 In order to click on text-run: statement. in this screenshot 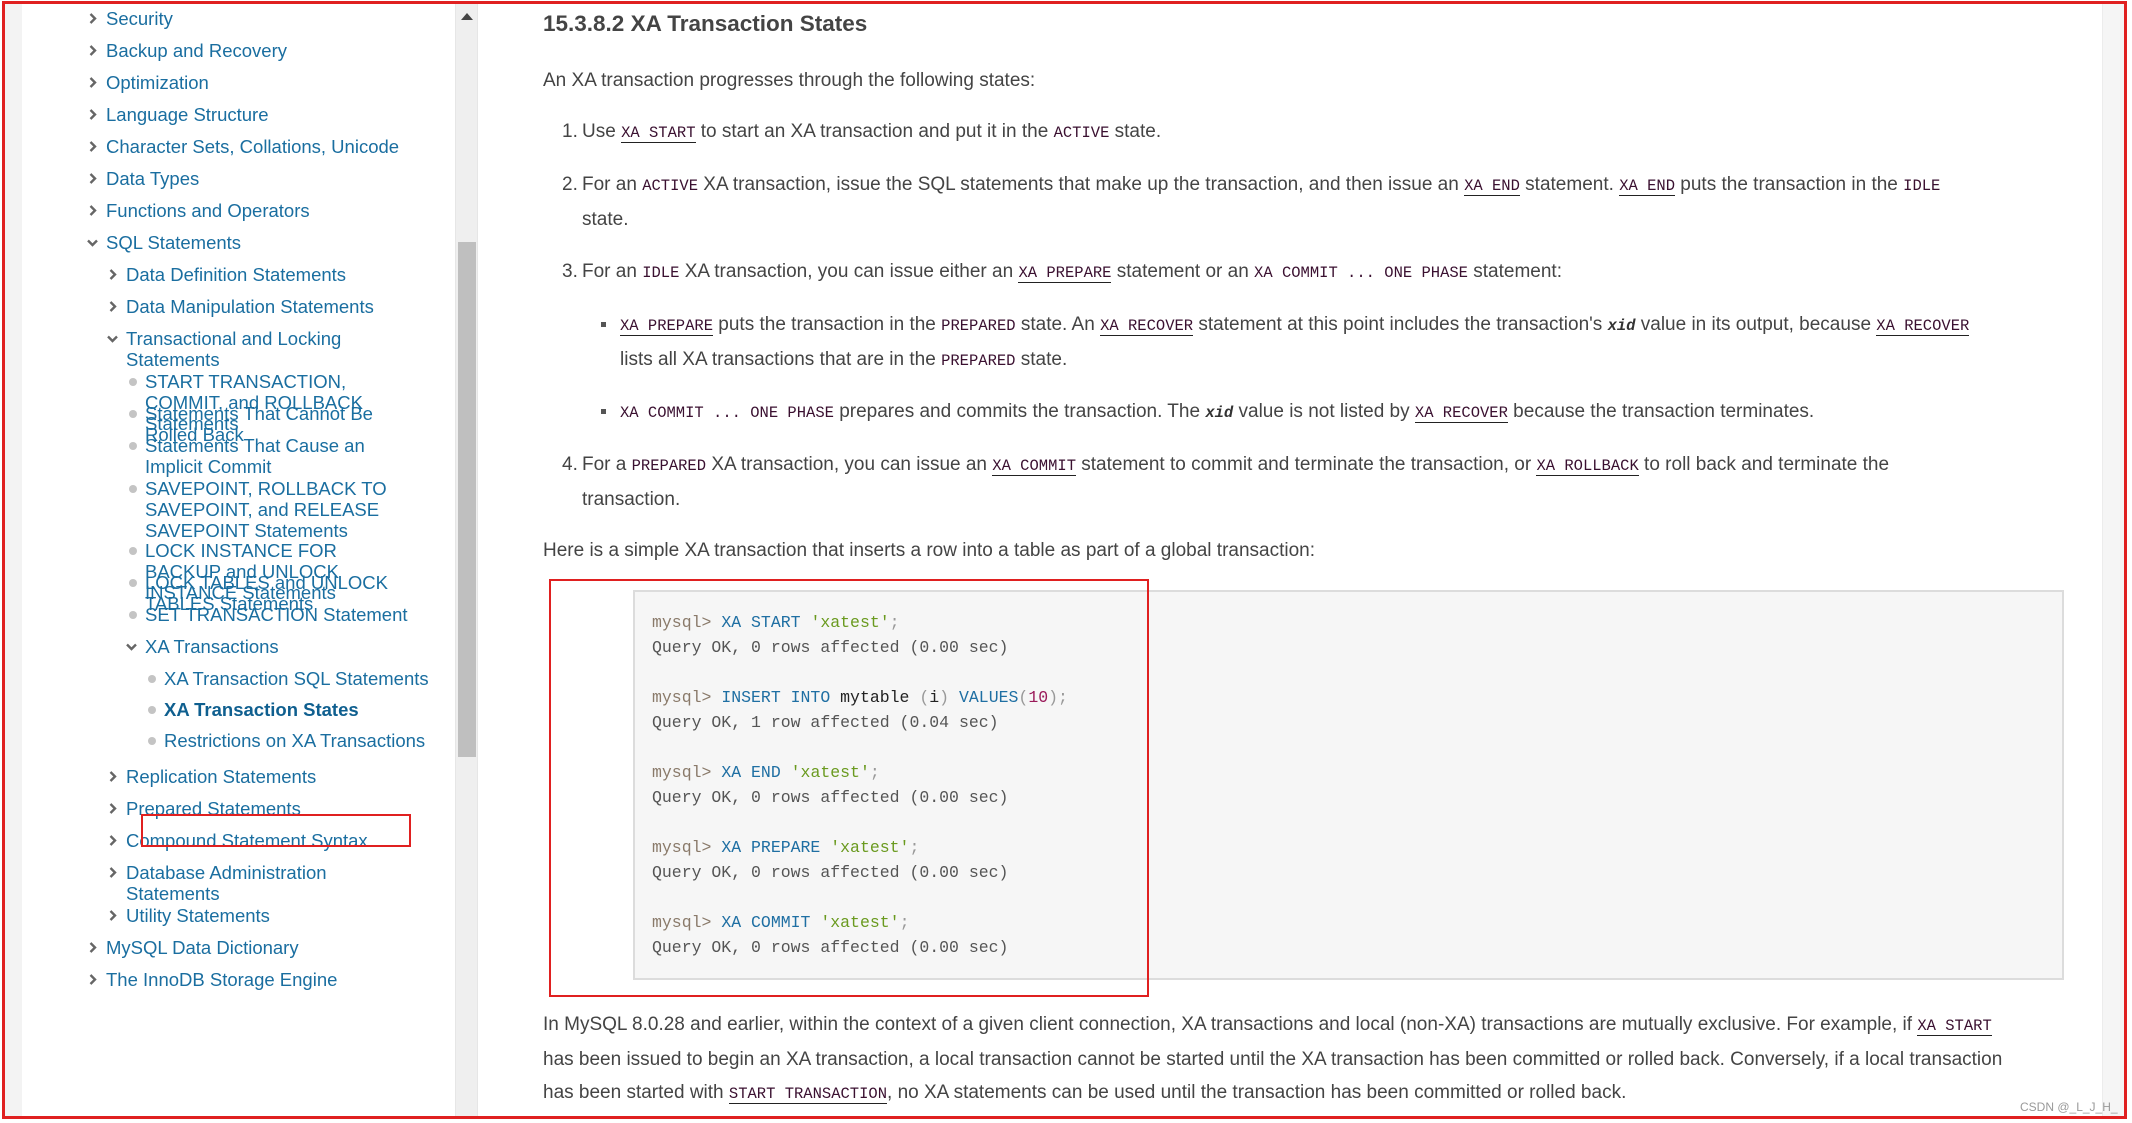, I will do `click(1569, 184)`.